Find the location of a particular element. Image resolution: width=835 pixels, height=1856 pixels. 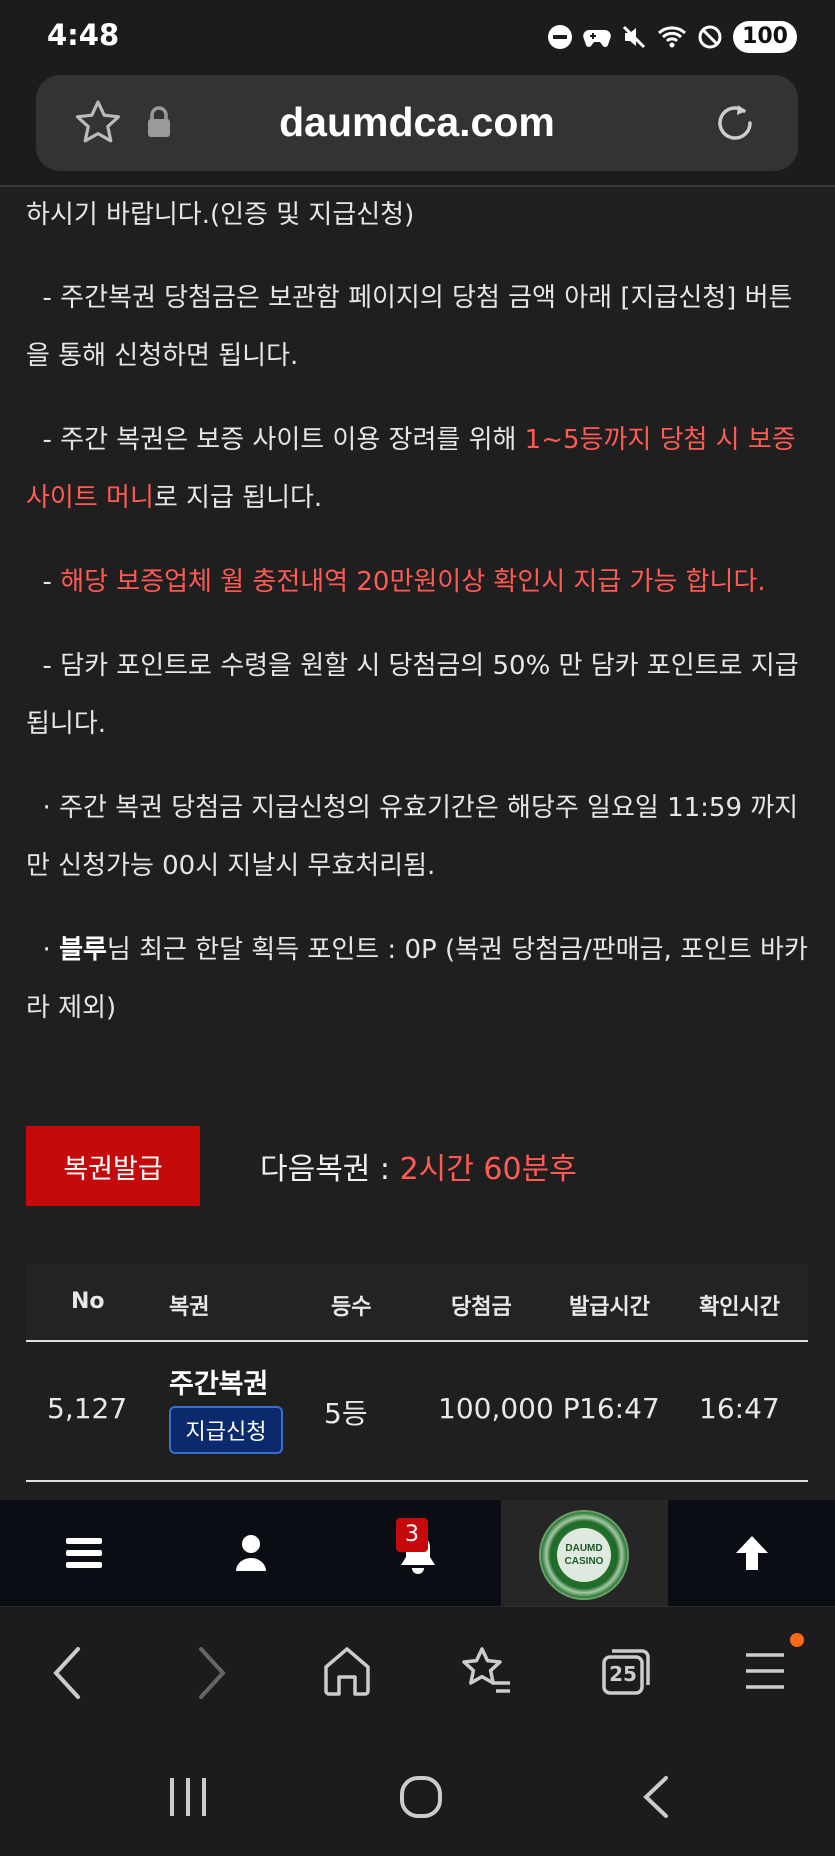

blocked-icon is located at coordinates (710, 37).